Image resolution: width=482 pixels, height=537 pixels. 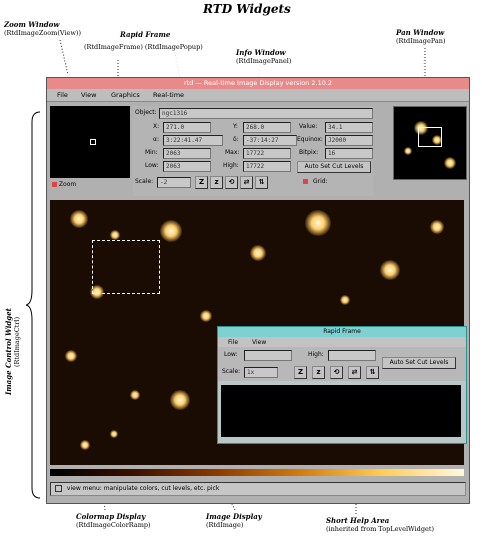 I want to click on menu-real-time: Real-time, so click(x=168, y=95).